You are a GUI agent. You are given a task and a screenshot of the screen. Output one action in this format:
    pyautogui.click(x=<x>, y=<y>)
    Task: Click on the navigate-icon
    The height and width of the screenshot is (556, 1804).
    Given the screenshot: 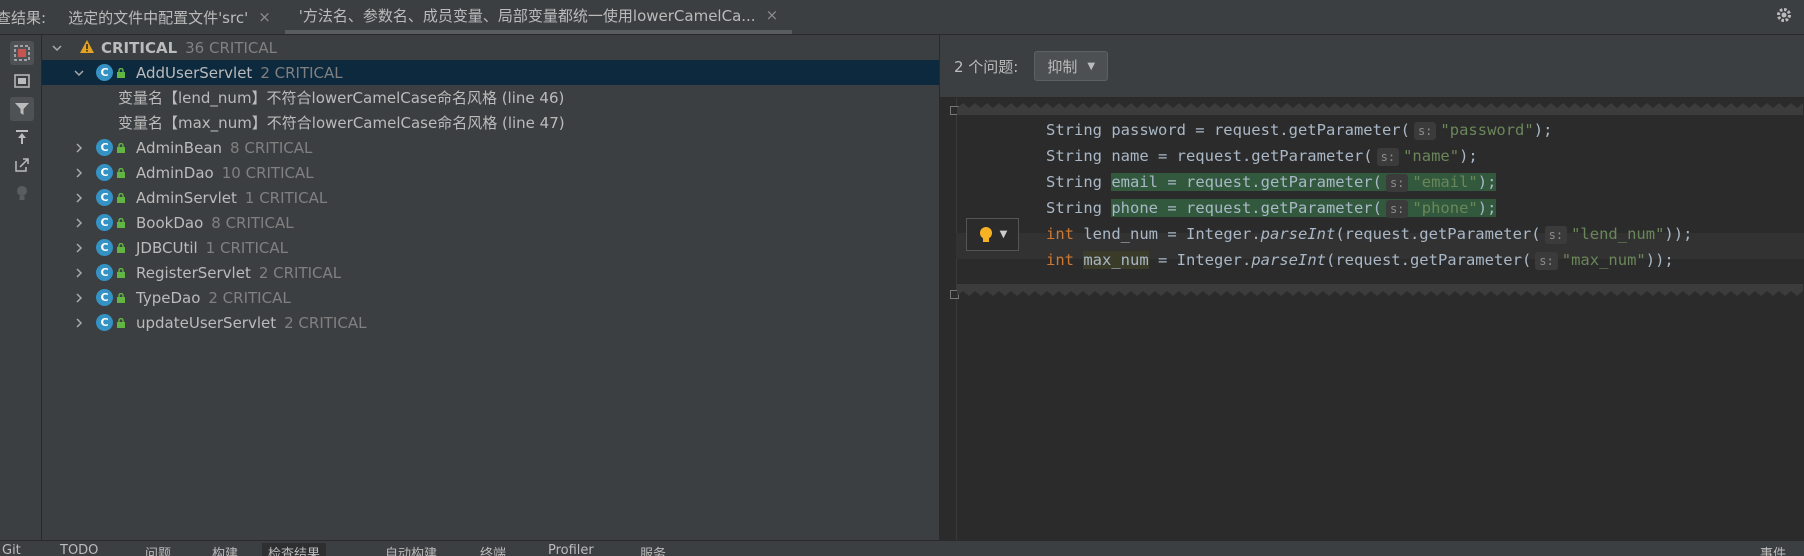 What is the action you would take?
    pyautogui.click(x=22, y=165)
    